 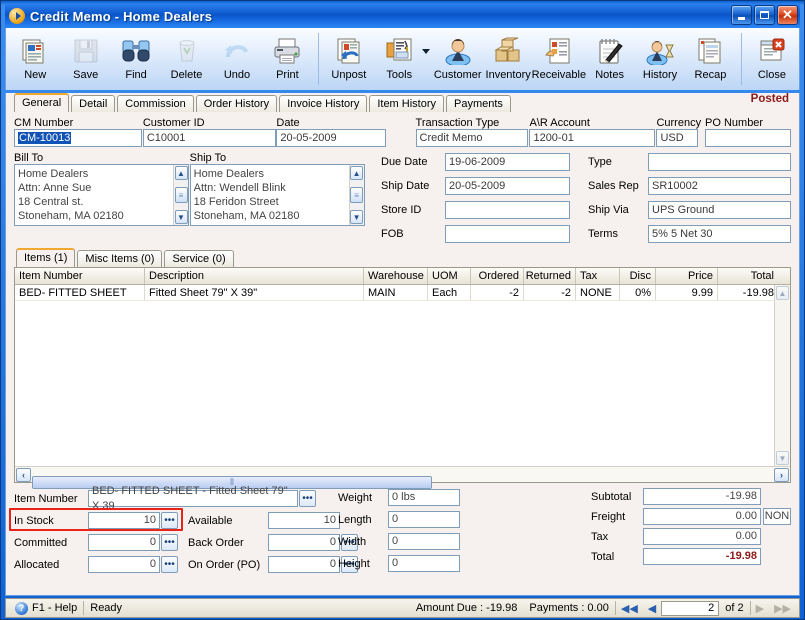 What do you see at coordinates (254, 276) in the screenshot?
I see `grid-col-description: Description` at bounding box center [254, 276].